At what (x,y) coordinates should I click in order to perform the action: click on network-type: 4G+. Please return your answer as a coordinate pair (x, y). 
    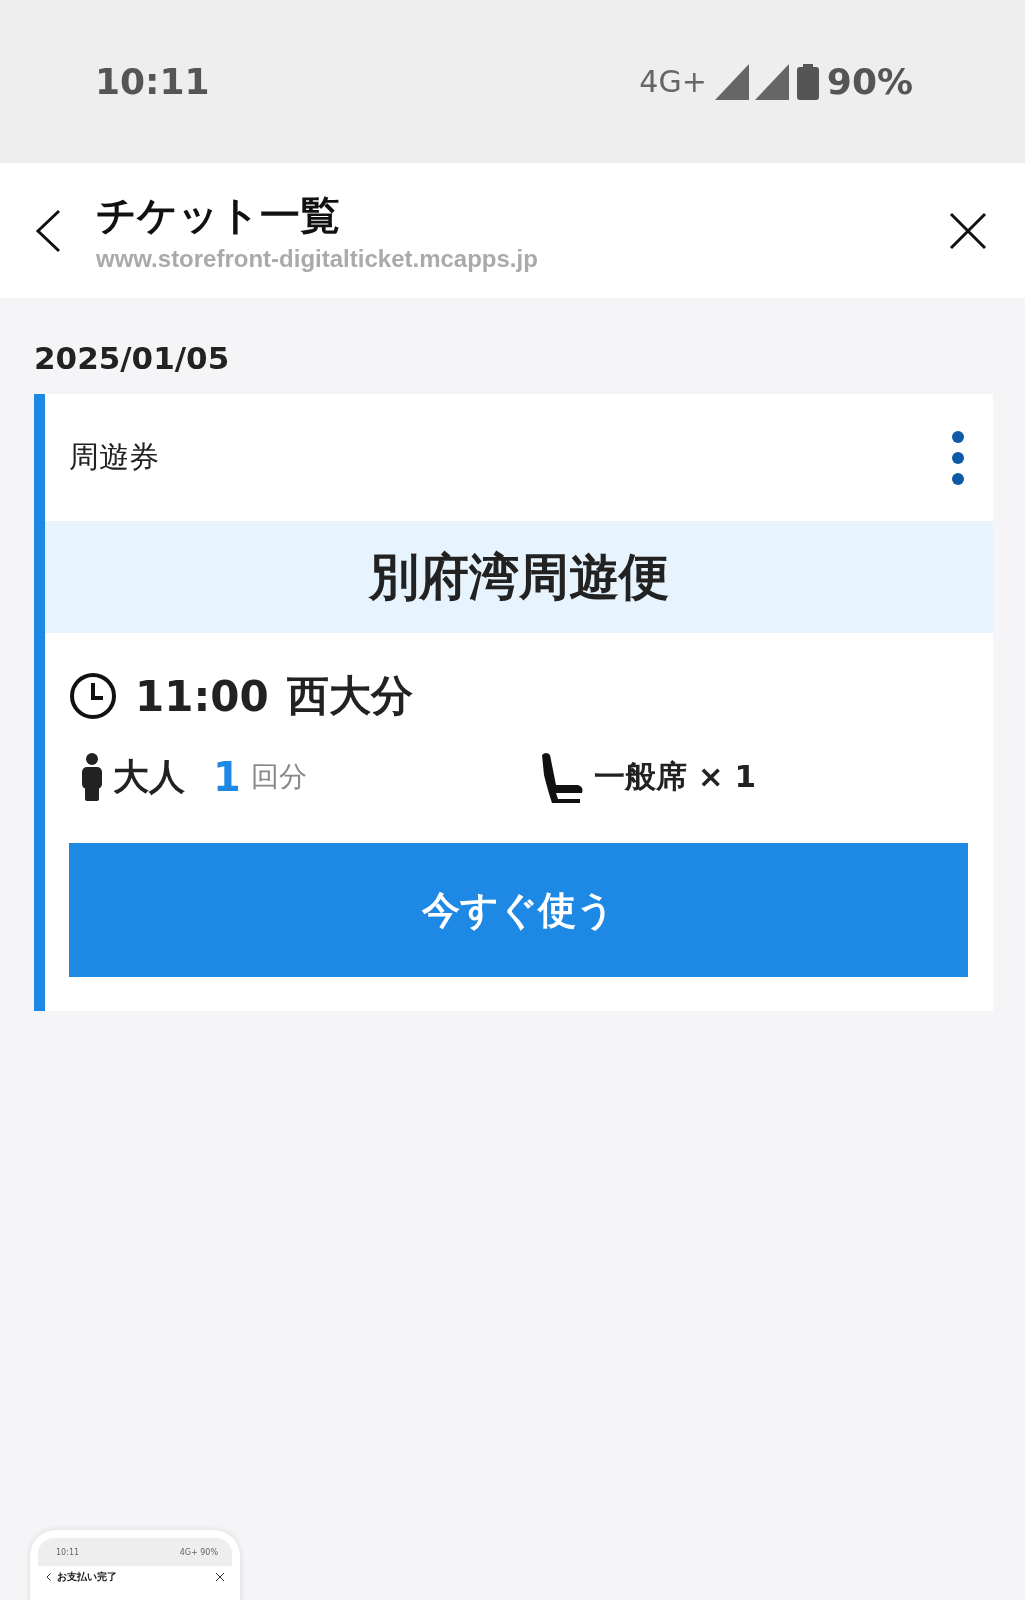
    Looking at the image, I should click on (673, 81).